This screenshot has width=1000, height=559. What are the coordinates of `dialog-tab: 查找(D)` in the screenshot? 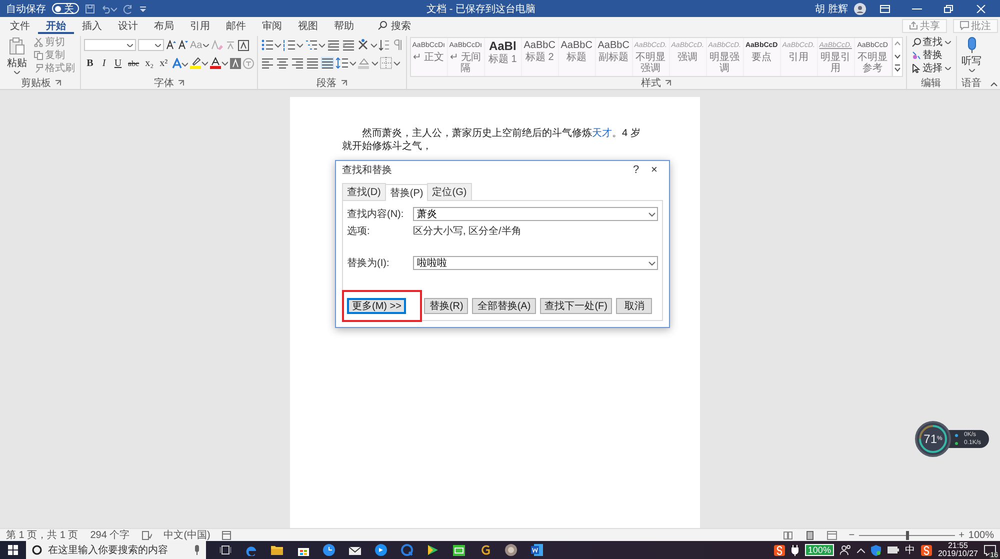 It's located at (364, 191).